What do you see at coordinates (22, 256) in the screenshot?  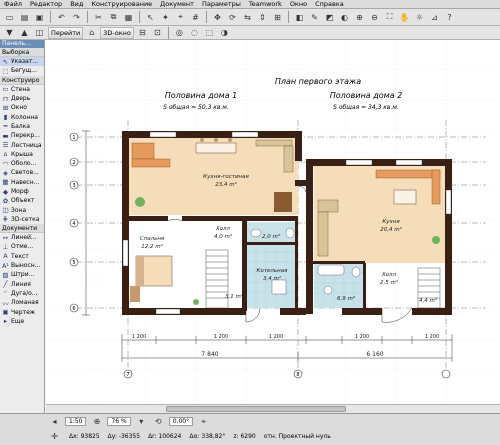 I see `document-tool: A Текст` at bounding box center [22, 256].